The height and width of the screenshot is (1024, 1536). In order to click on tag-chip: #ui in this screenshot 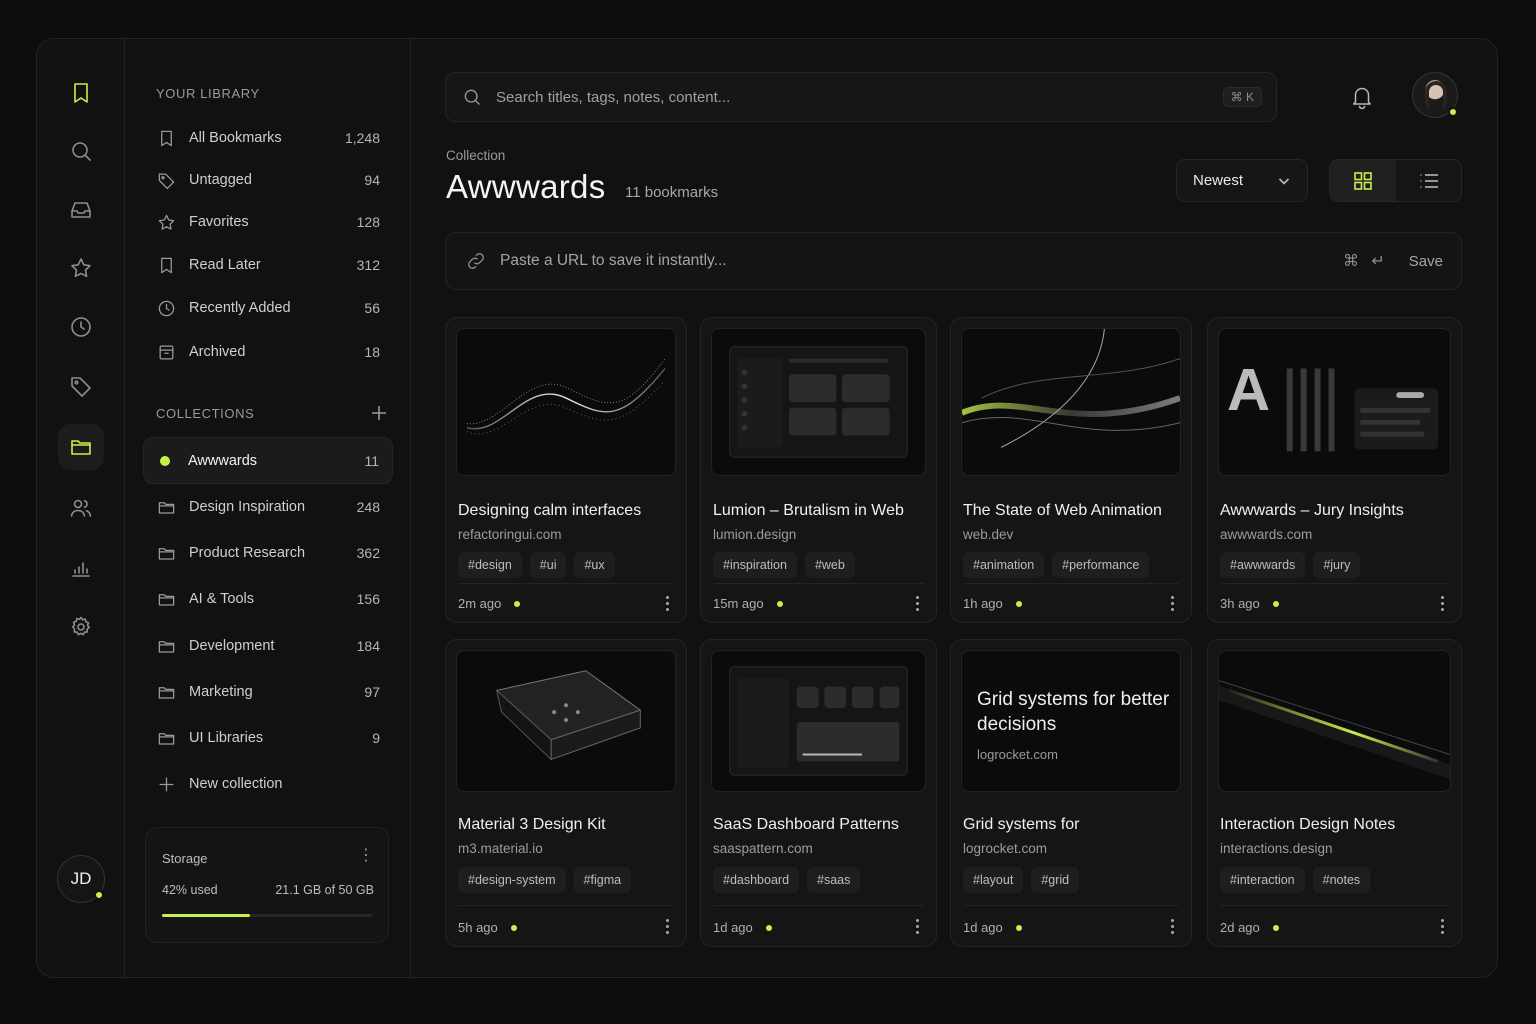, I will do `click(548, 565)`.